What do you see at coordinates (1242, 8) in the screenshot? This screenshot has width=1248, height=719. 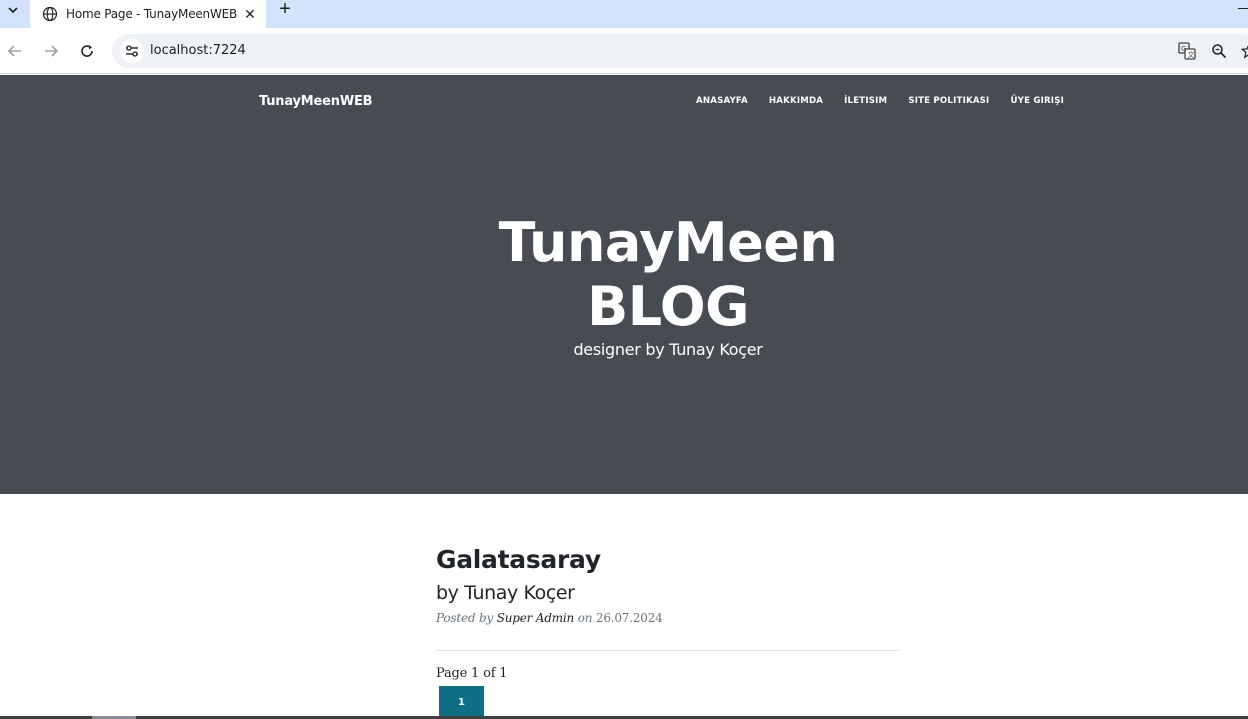 I see `minimize-button` at bounding box center [1242, 8].